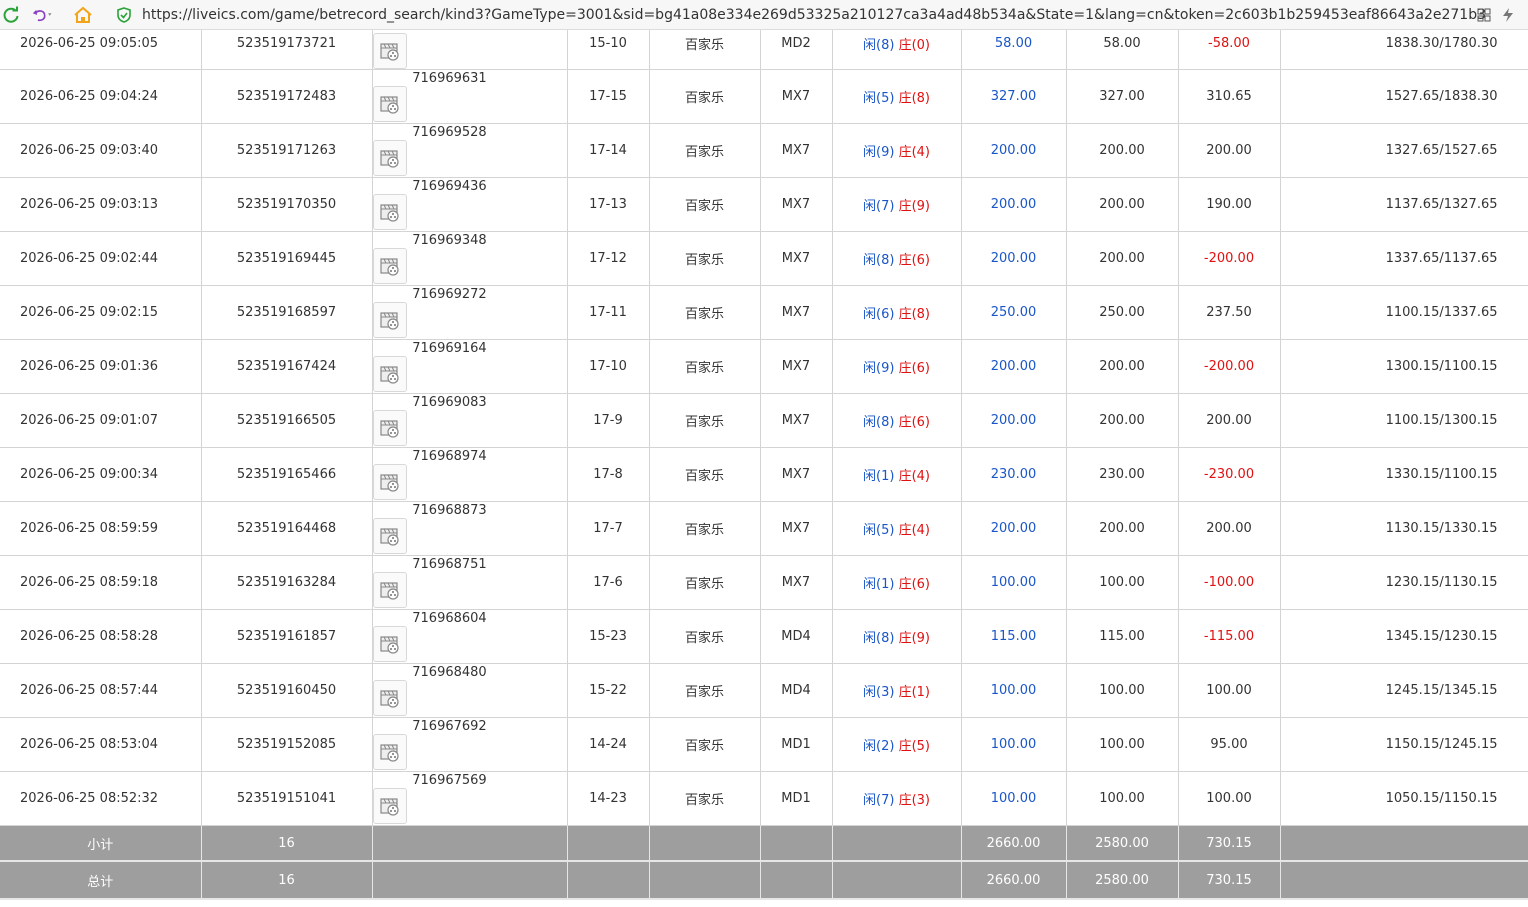 This screenshot has height=907, width=1528. Describe the element at coordinates (608, 366) in the screenshot. I see `table-no-cell: 17-10` at that location.